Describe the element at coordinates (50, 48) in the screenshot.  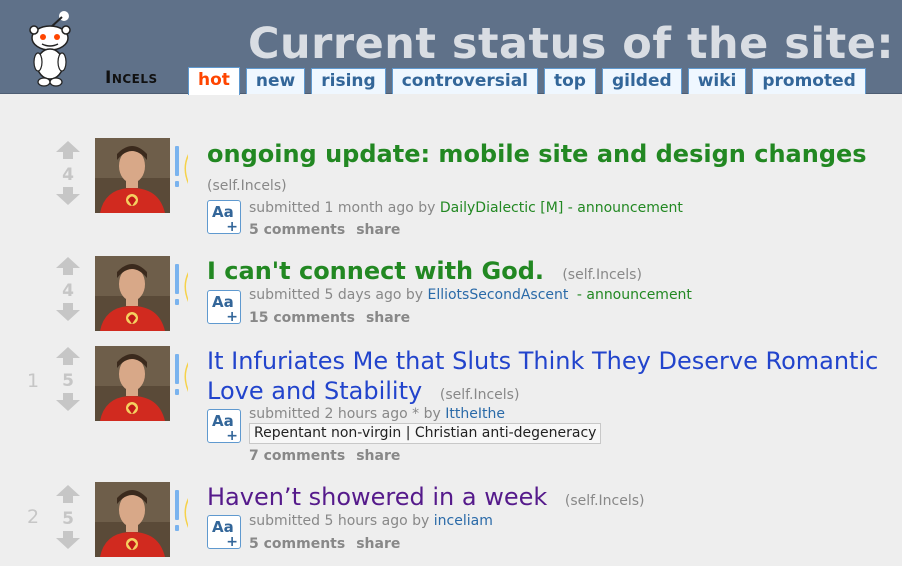
I see `snoo-alien-icon` at that location.